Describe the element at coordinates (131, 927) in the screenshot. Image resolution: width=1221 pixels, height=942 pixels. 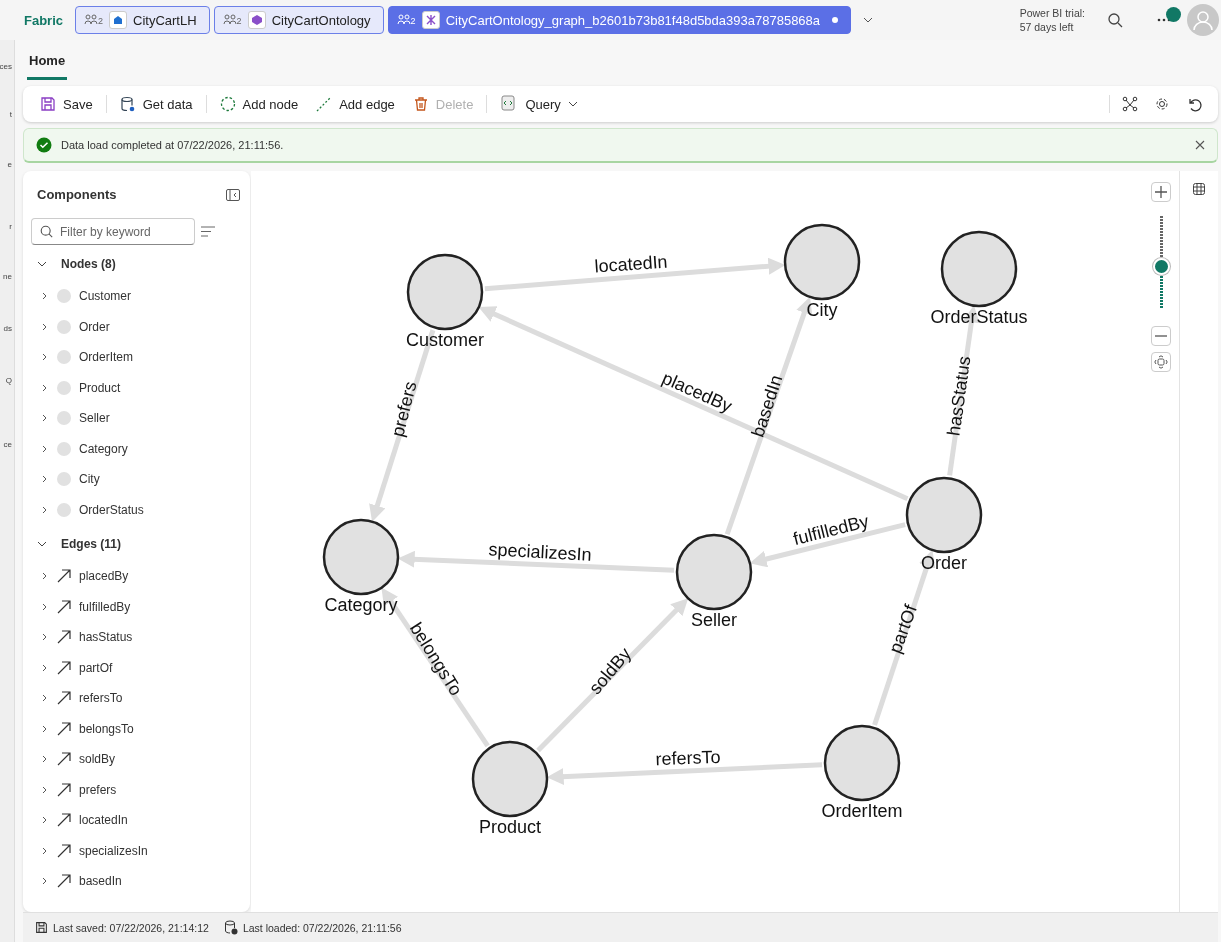
I see `last-saved-text: Last saved: 07/22/2026, 21:14:12` at that location.